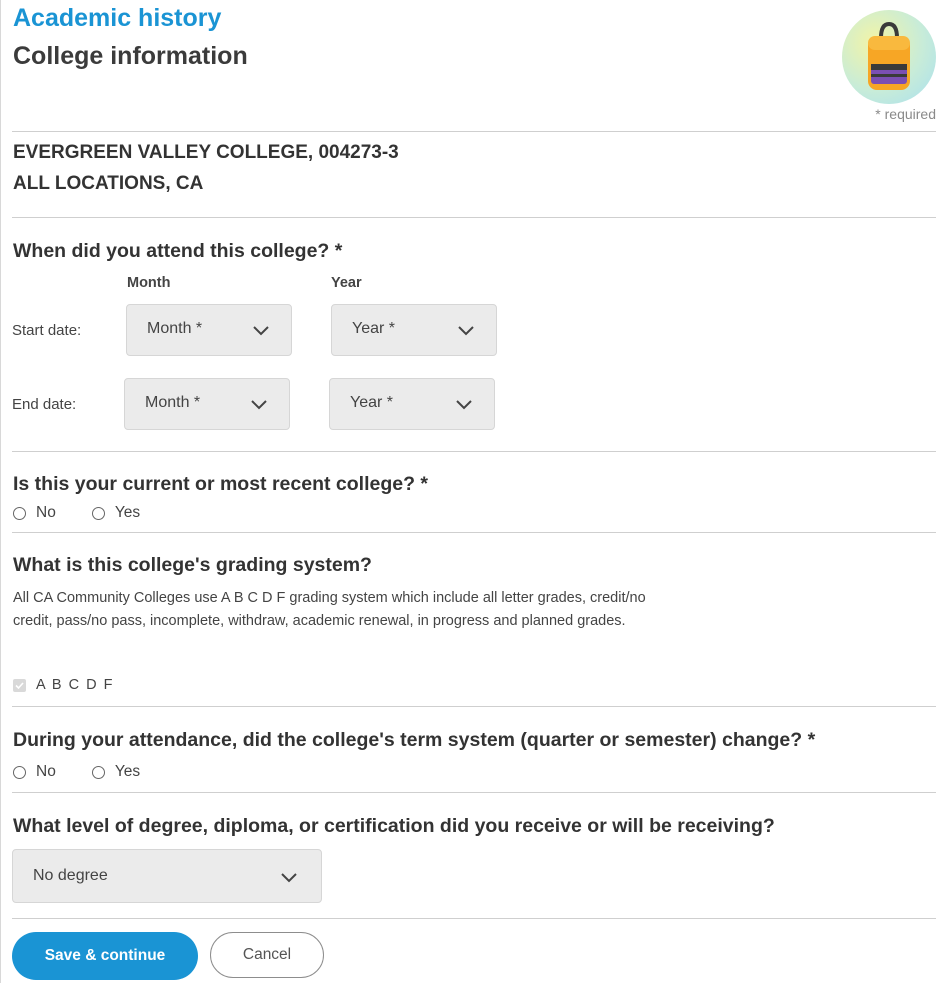  I want to click on page-left-border, so click(0, 491).